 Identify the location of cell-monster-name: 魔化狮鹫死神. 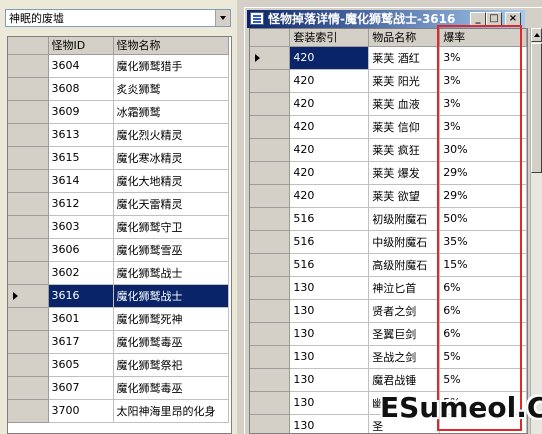
(171, 319).